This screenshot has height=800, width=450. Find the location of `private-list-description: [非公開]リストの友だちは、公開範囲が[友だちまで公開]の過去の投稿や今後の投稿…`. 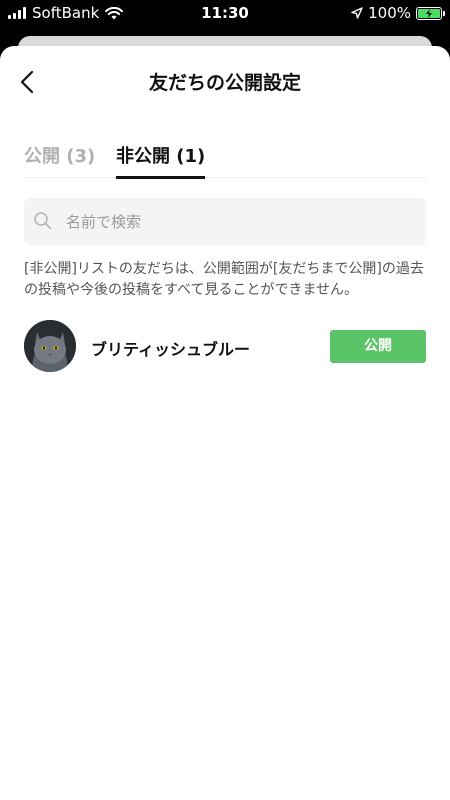

private-list-description: [非公開]リストの友だちは、公開範囲が[友だちまで公開]の過去の投稿や今後の投稿… is located at coordinates (224, 279).